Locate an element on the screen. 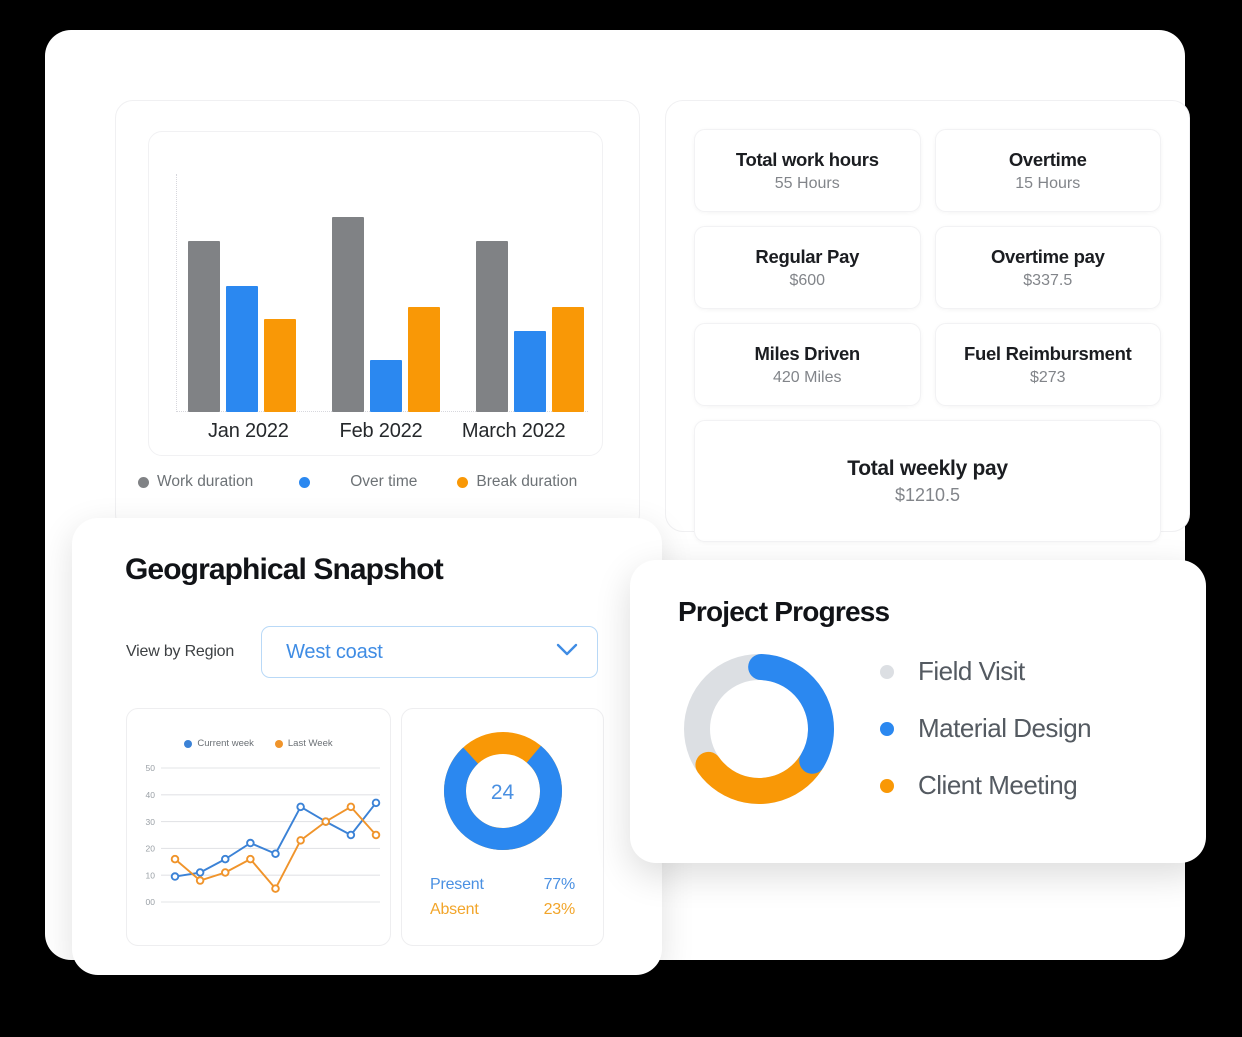  legend-label: Work duration is located at coordinates (205, 481).